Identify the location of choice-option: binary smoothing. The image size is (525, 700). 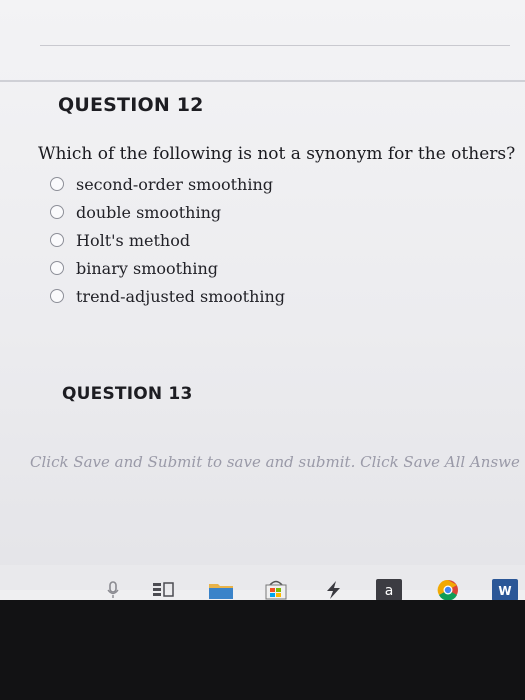
(167, 268).